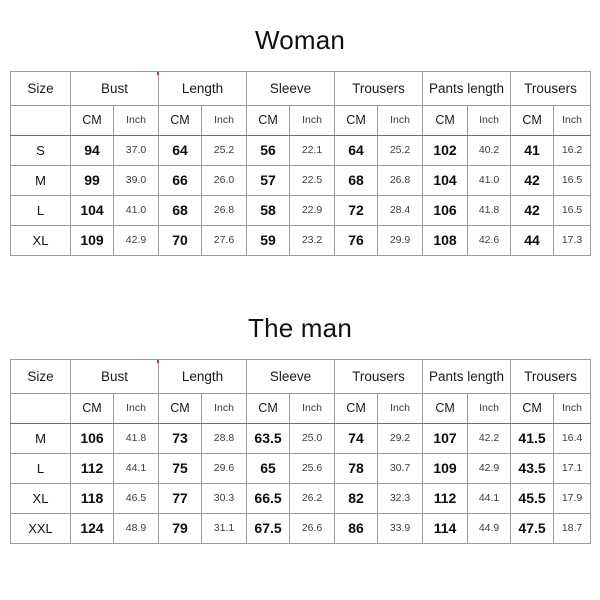 This screenshot has width=600, height=600. Describe the element at coordinates (356, 438) in the screenshot. I see `cell-trousers-cm: 74` at that location.